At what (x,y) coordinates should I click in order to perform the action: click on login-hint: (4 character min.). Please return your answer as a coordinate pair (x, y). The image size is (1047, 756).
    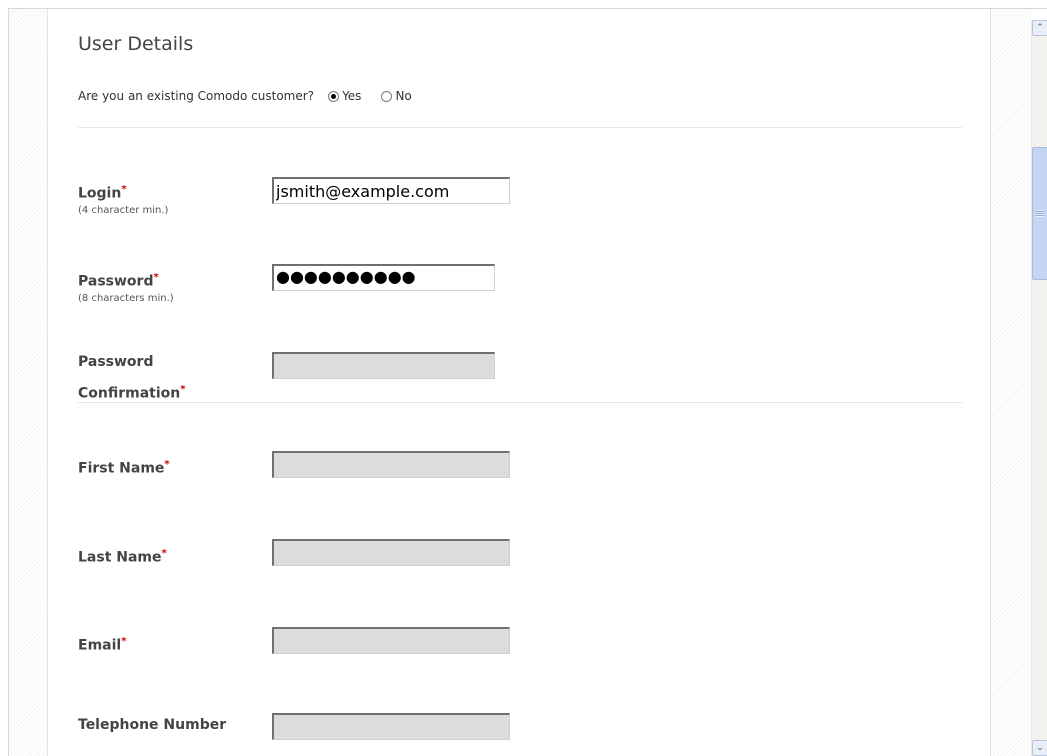
    Looking at the image, I should click on (123, 210).